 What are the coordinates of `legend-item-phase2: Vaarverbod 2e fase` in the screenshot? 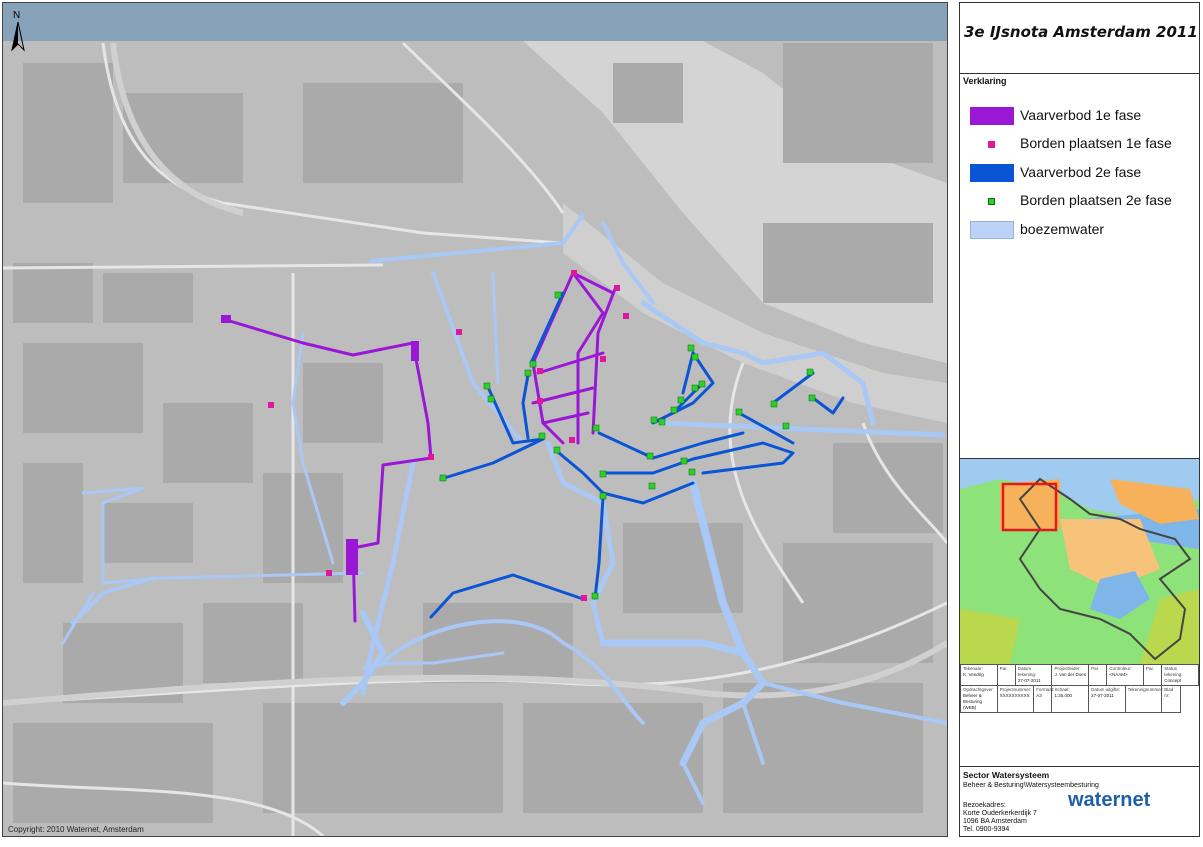 It's located at (1083, 173).